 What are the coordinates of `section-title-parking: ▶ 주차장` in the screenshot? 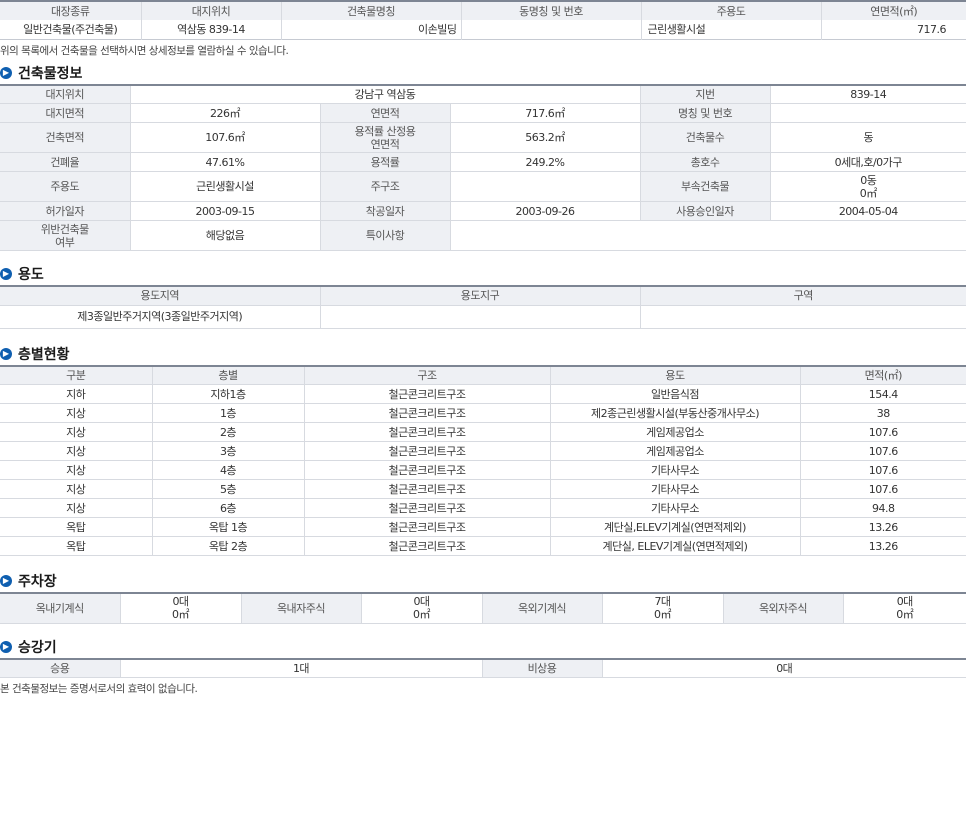 It's located at (483, 581).